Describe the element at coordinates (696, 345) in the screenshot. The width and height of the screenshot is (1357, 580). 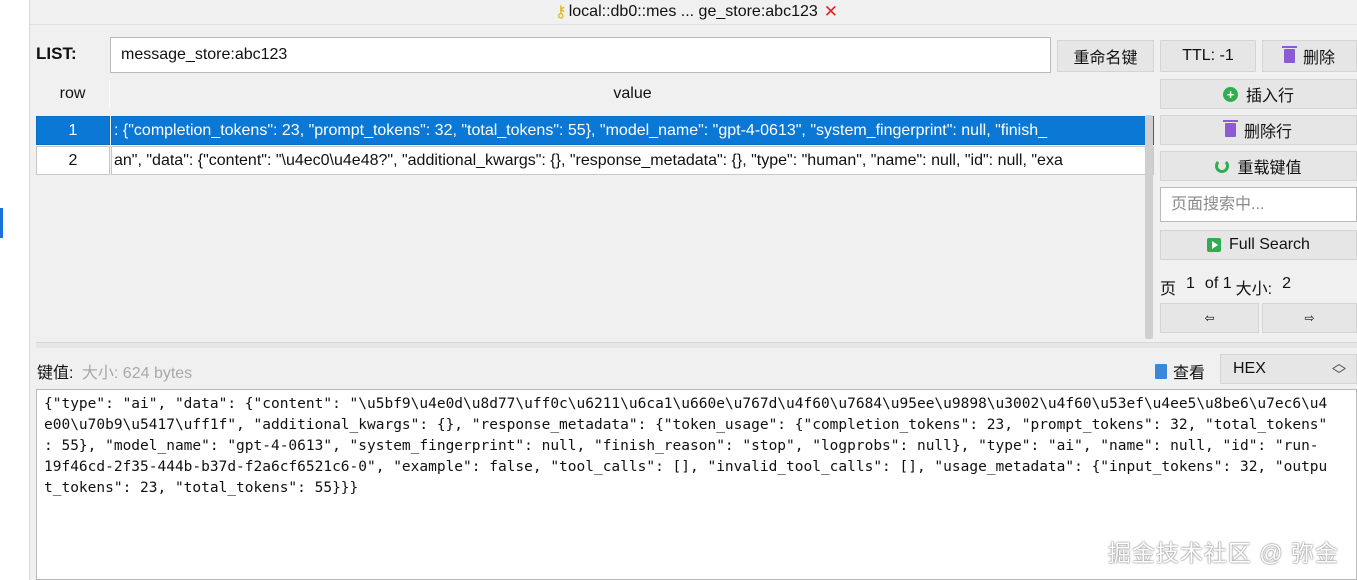
I see `panel-splitter` at that location.